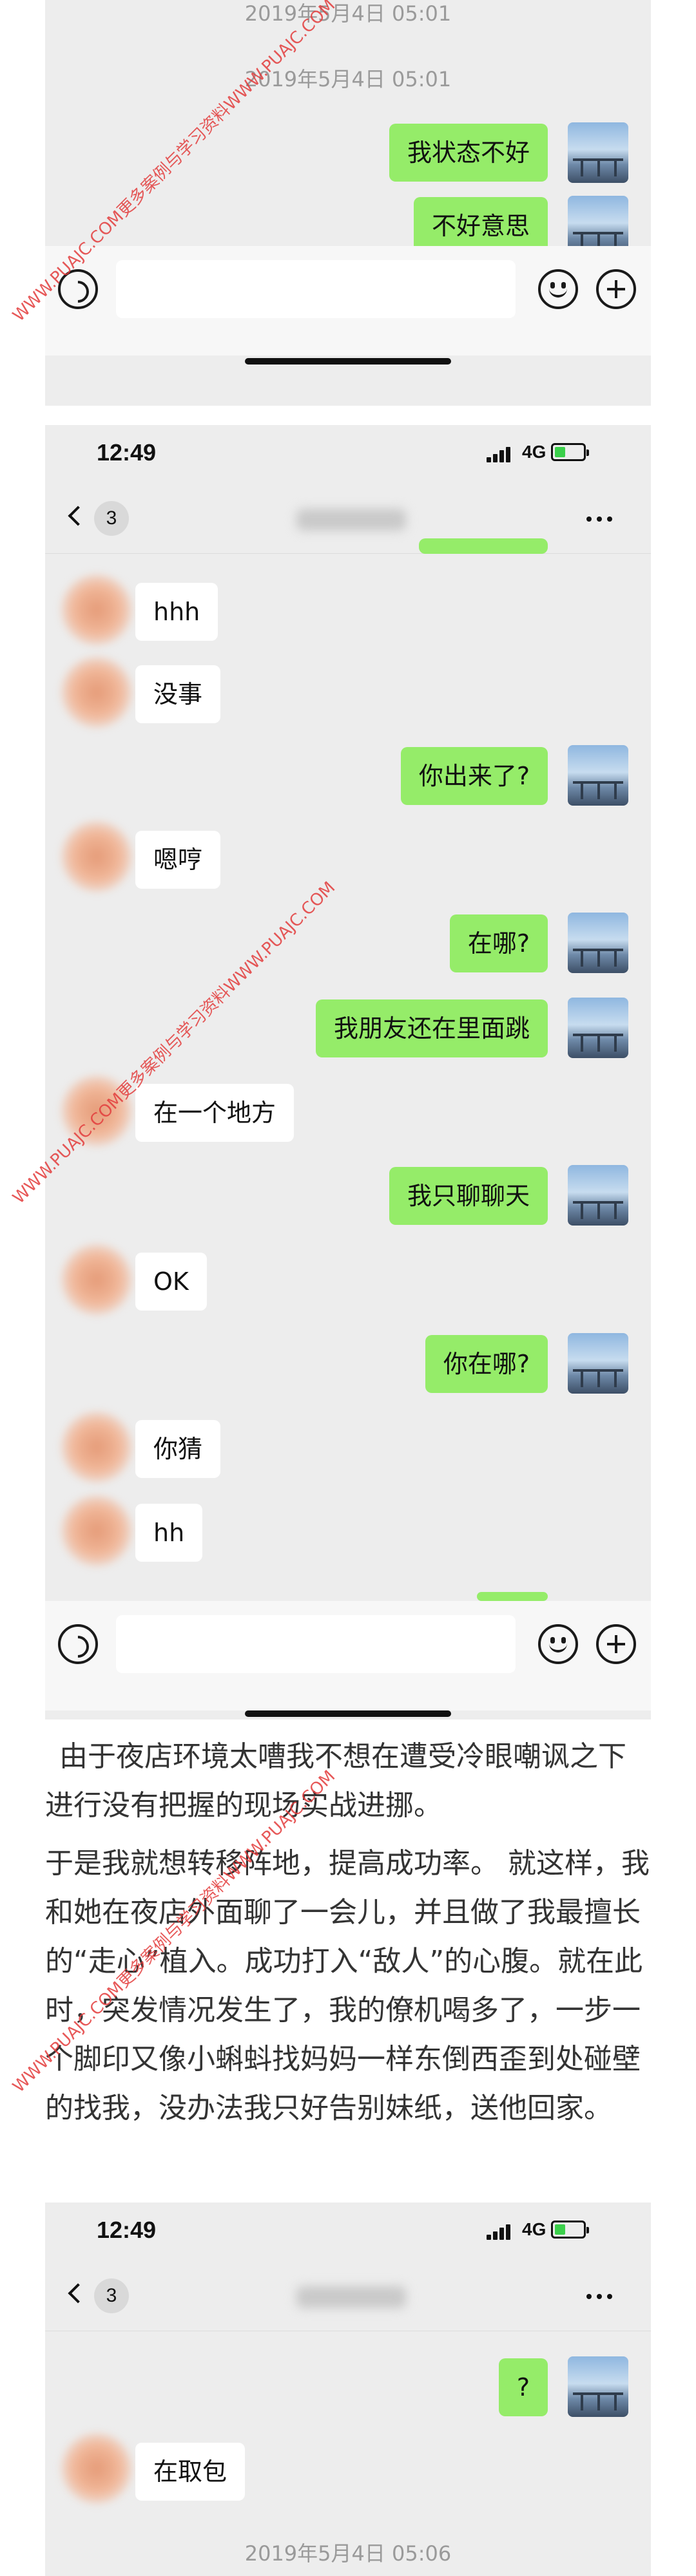  Describe the element at coordinates (468, 153) in the screenshot. I see `message-bubble-sent: 我状态不好` at that location.